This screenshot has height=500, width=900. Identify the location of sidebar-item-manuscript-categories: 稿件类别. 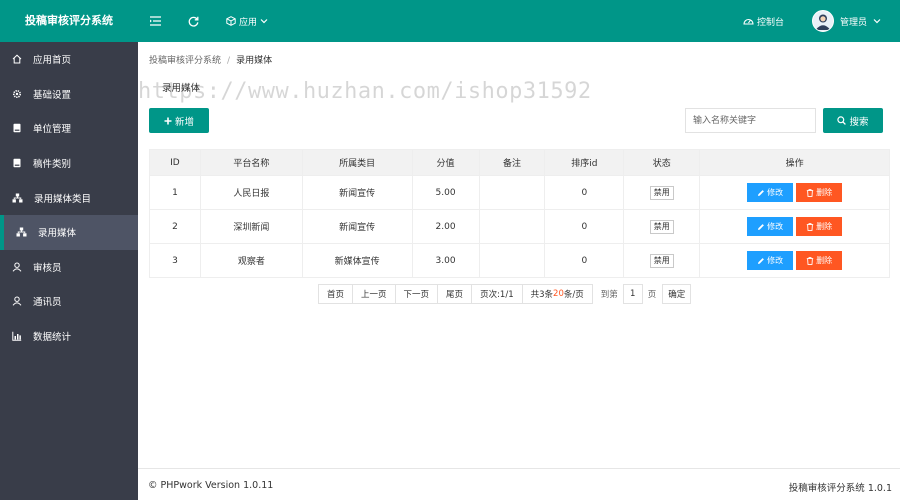
(69, 163).